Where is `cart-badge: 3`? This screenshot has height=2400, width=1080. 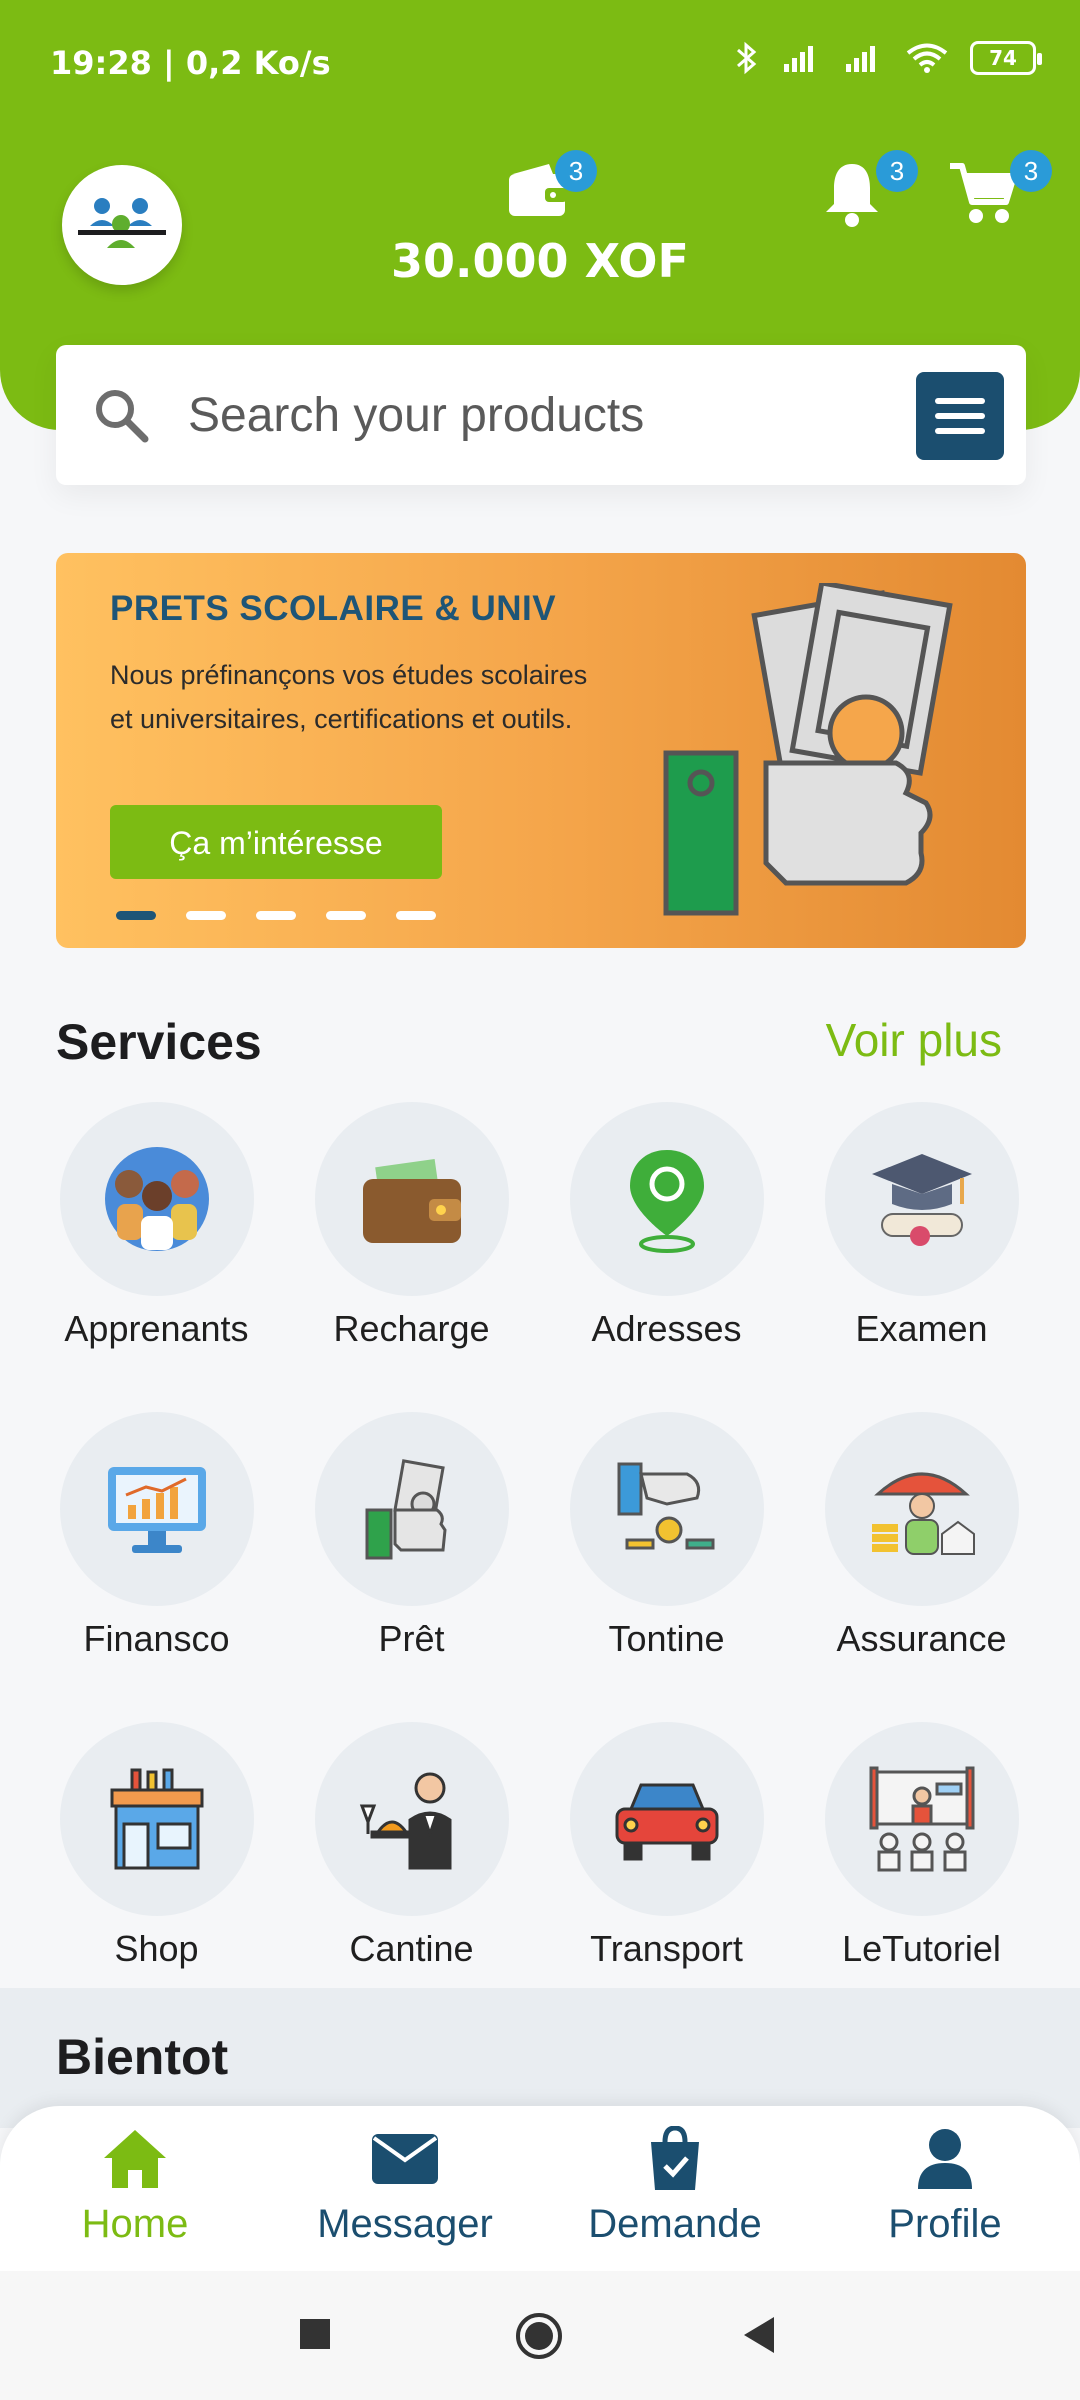
cart-badge: 3 is located at coordinates (1031, 171).